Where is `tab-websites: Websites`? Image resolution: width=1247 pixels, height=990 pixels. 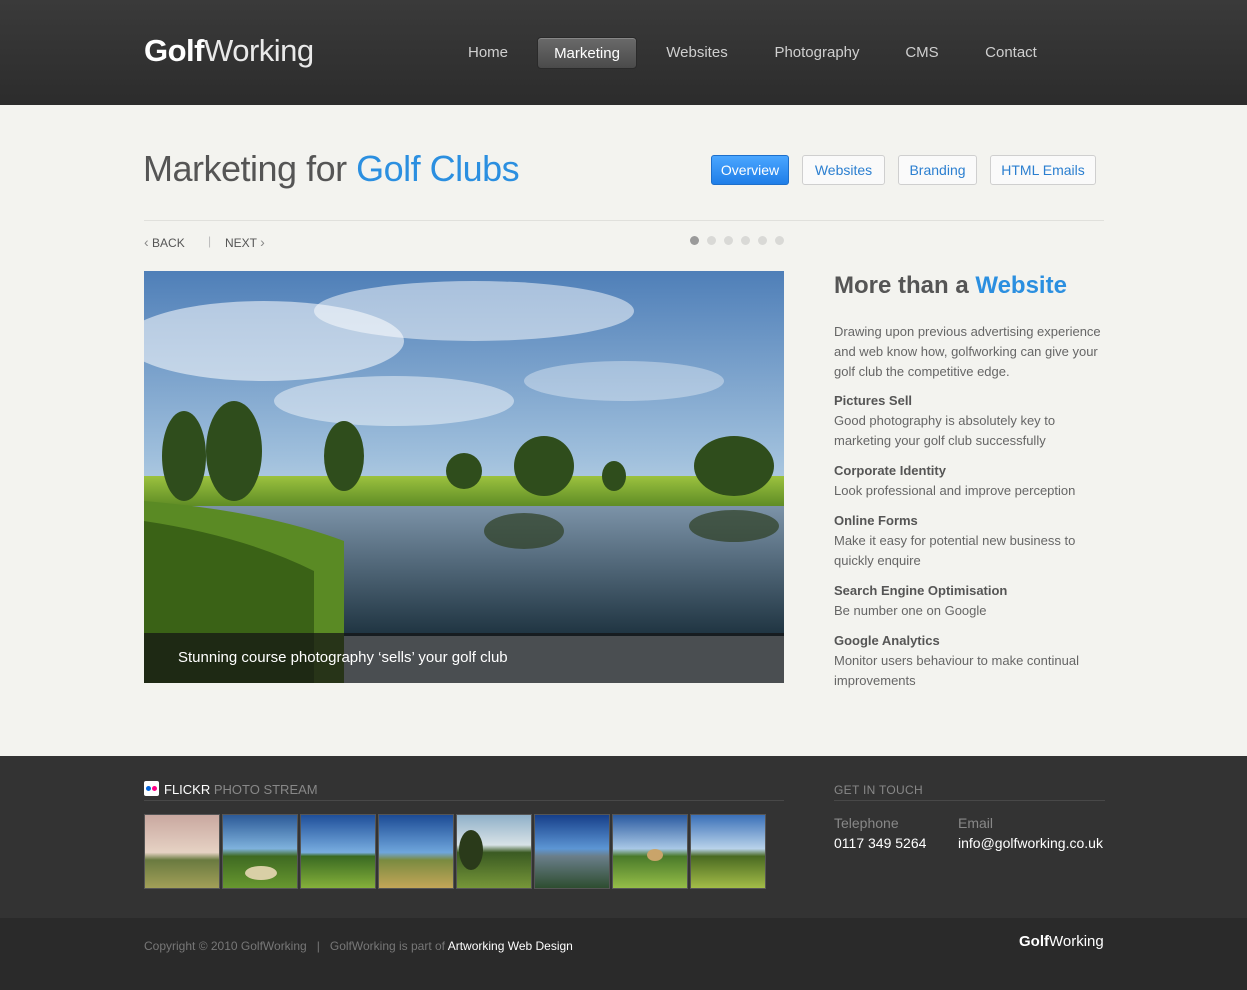
tab-websites: Websites is located at coordinates (843, 170).